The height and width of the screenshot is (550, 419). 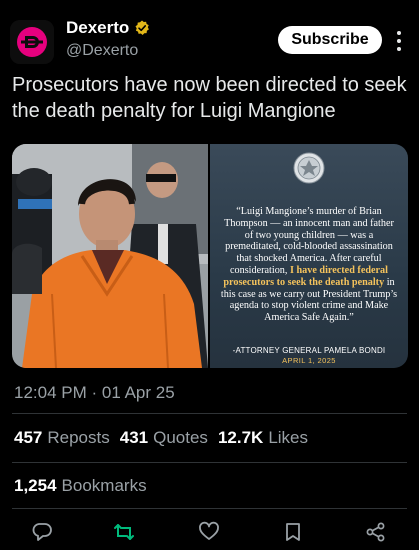 What do you see at coordinates (104, 485) in the screenshot?
I see `bookmarks-label: Bookmarks` at bounding box center [104, 485].